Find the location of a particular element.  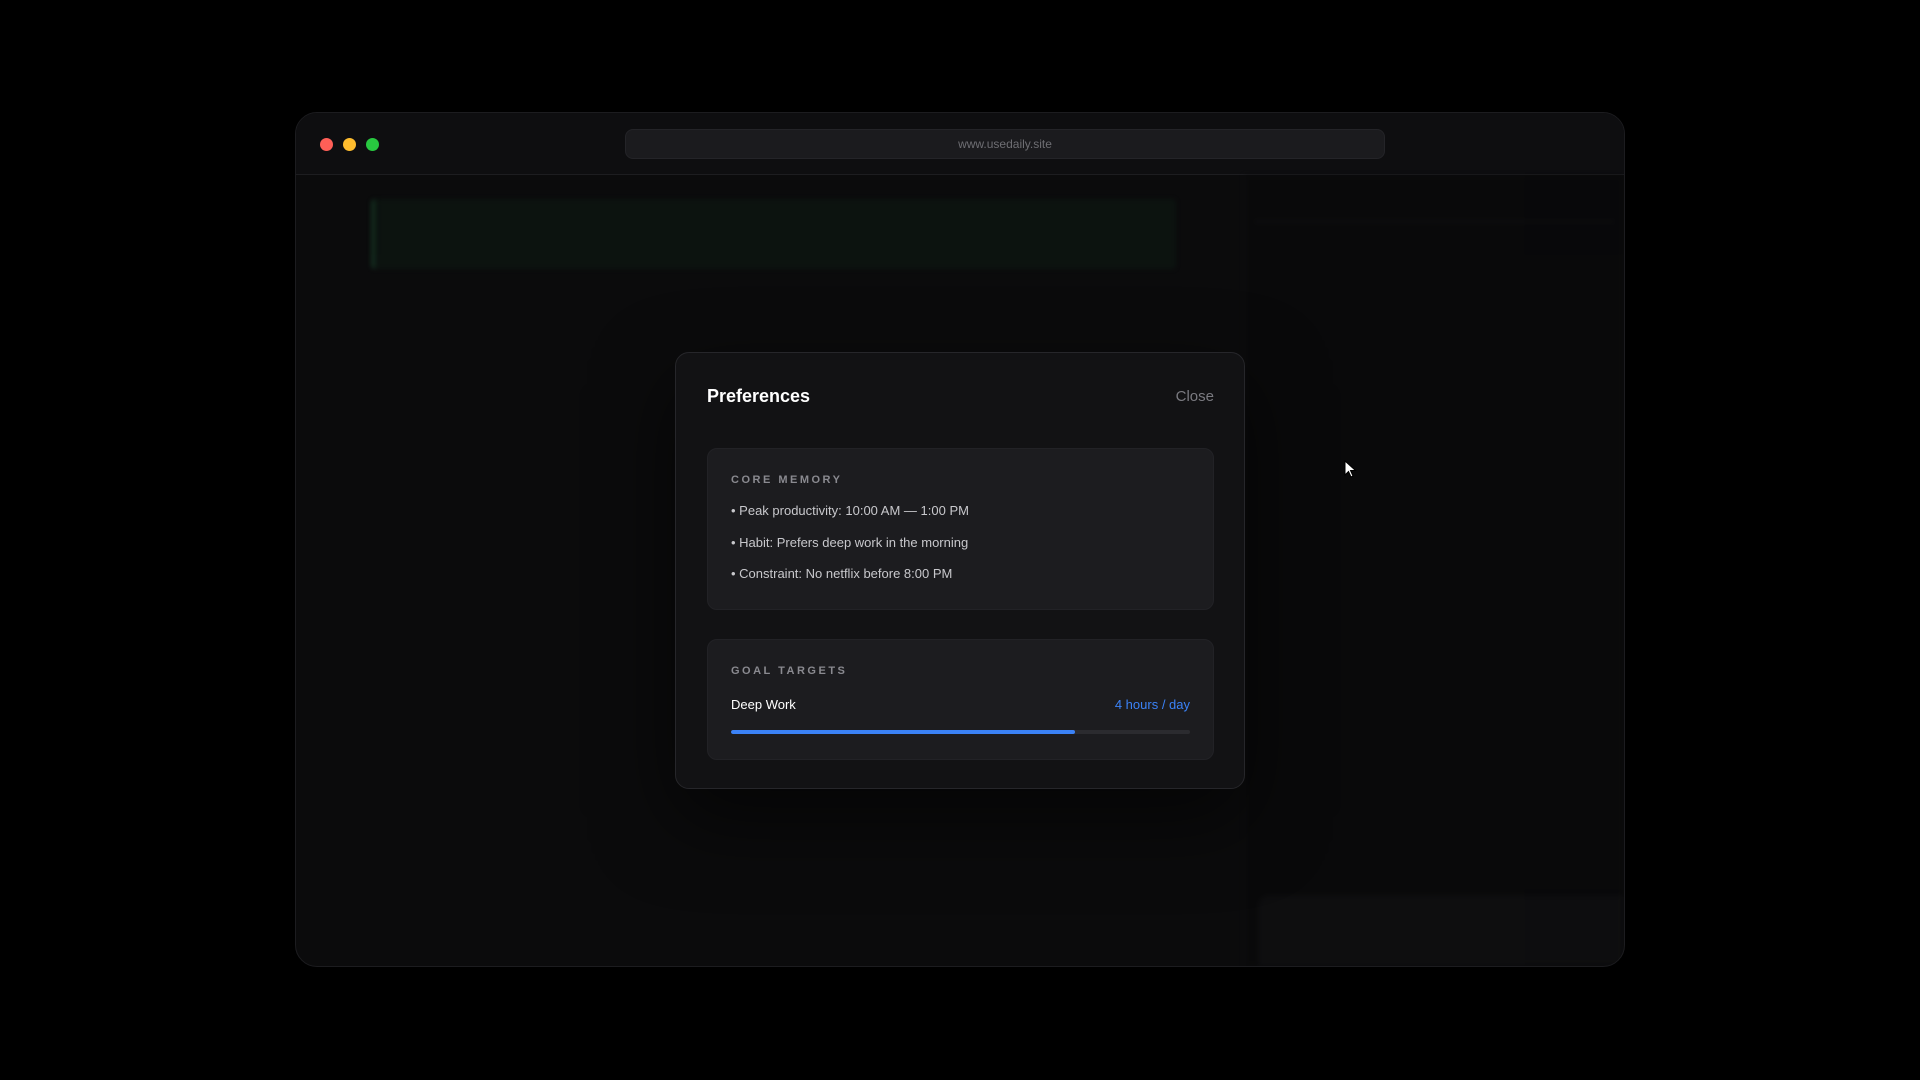

right-panel is located at coordinates (1434, 570).